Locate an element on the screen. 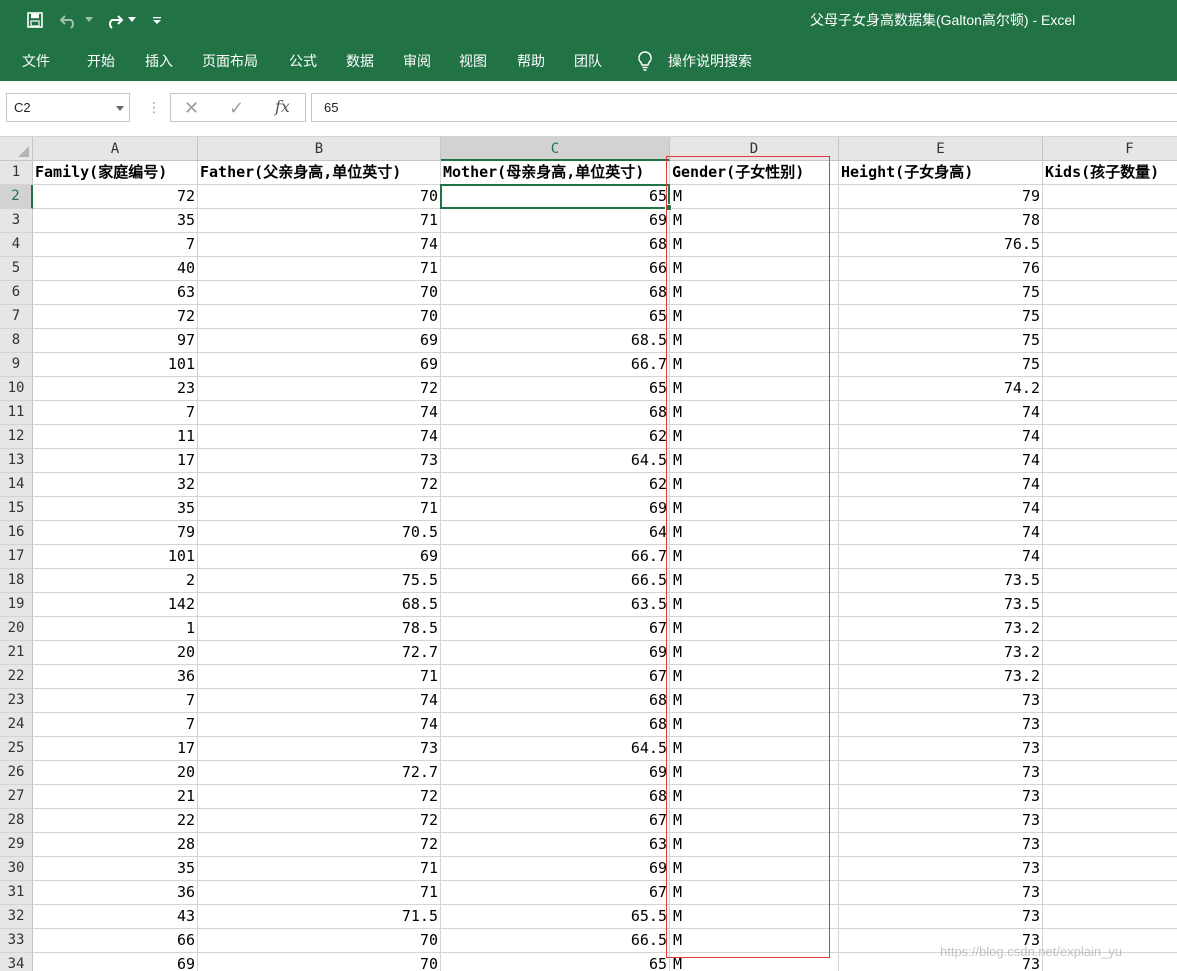 This screenshot has width=1177, height=971. row-header: 13 is located at coordinates (16, 461).